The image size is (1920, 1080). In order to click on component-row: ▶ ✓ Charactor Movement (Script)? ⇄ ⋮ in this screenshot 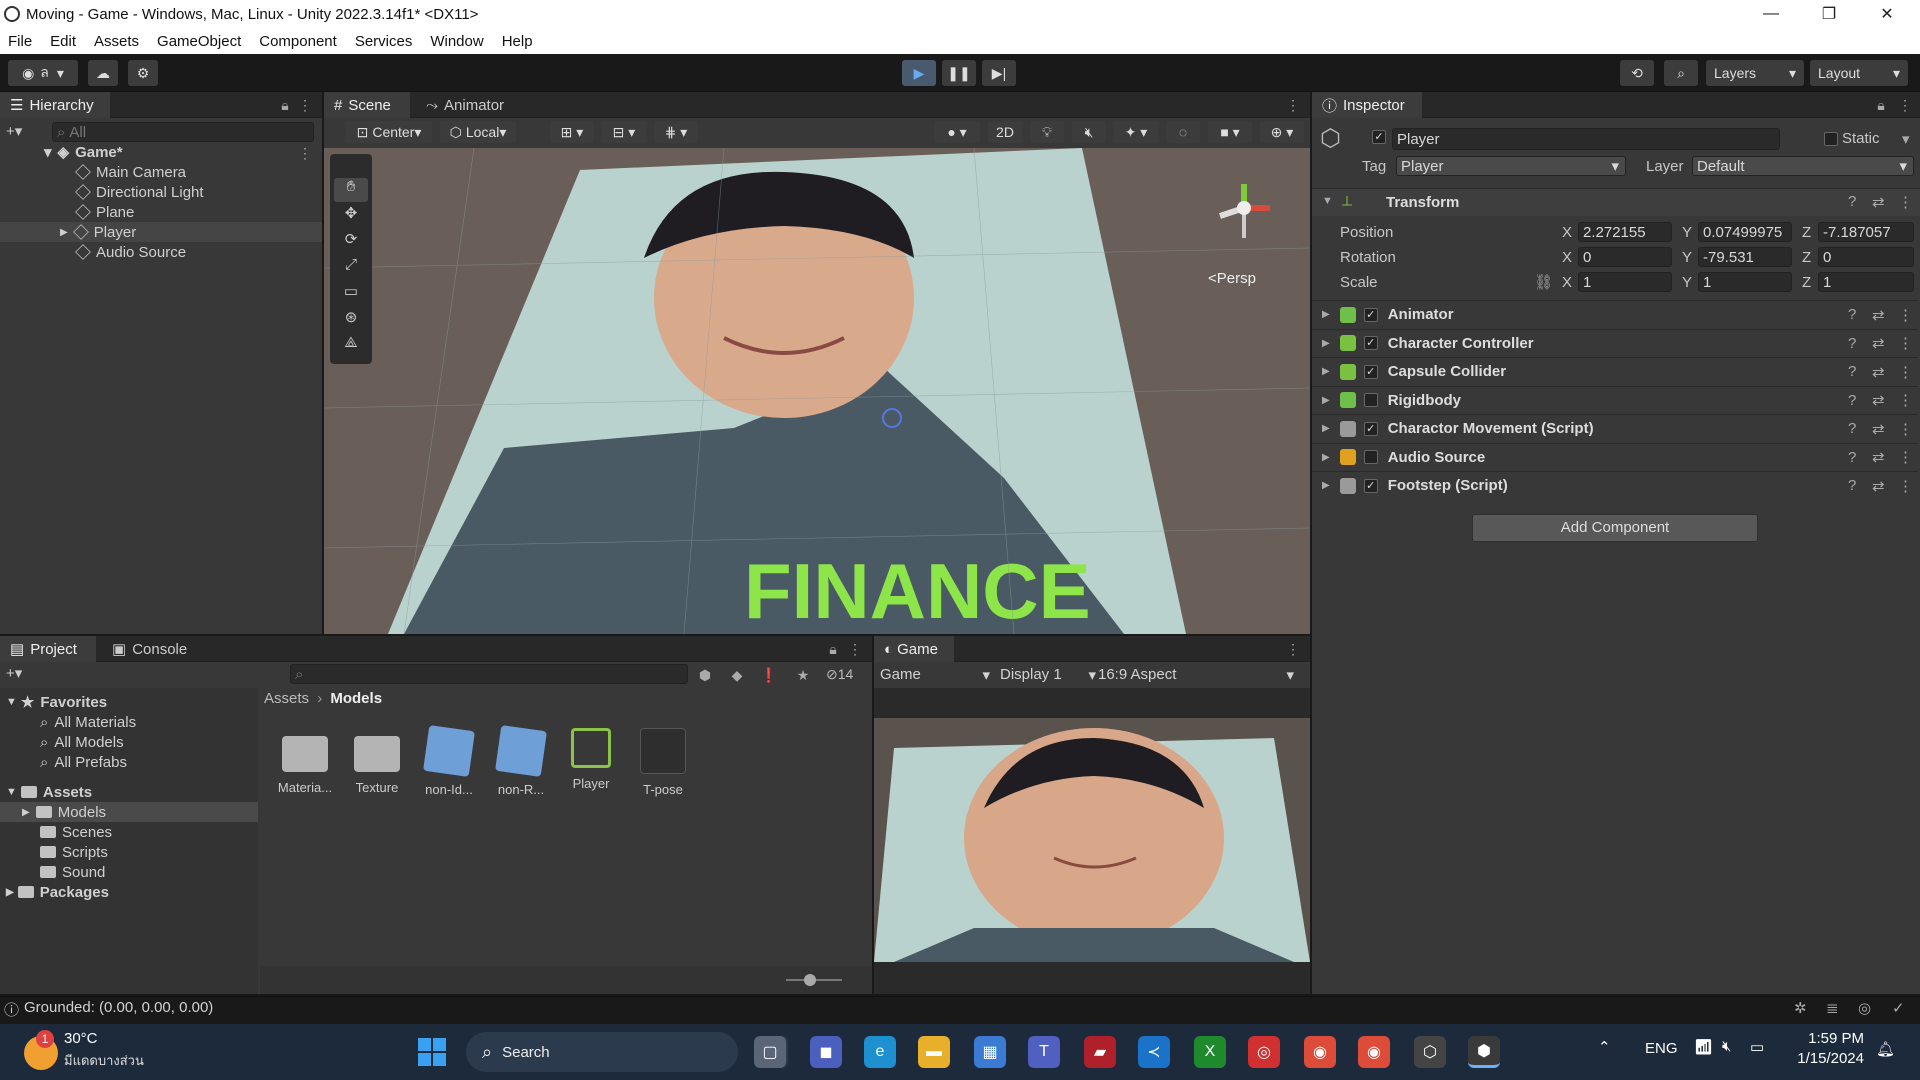, I will do `click(1615, 428)`.